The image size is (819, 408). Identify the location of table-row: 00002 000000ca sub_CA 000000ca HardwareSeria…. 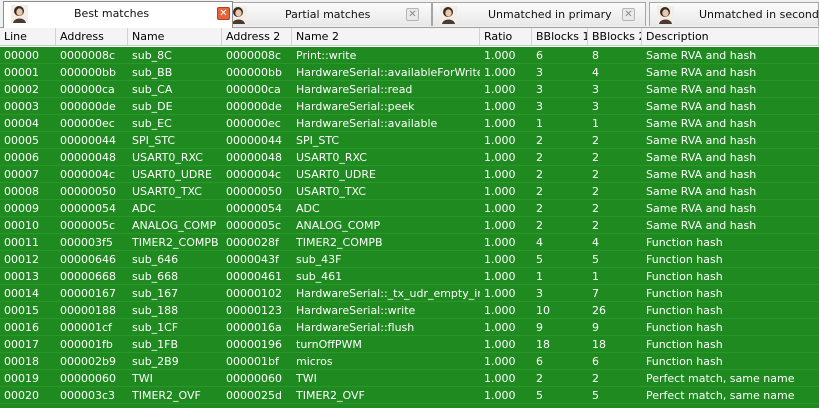
(409, 89).